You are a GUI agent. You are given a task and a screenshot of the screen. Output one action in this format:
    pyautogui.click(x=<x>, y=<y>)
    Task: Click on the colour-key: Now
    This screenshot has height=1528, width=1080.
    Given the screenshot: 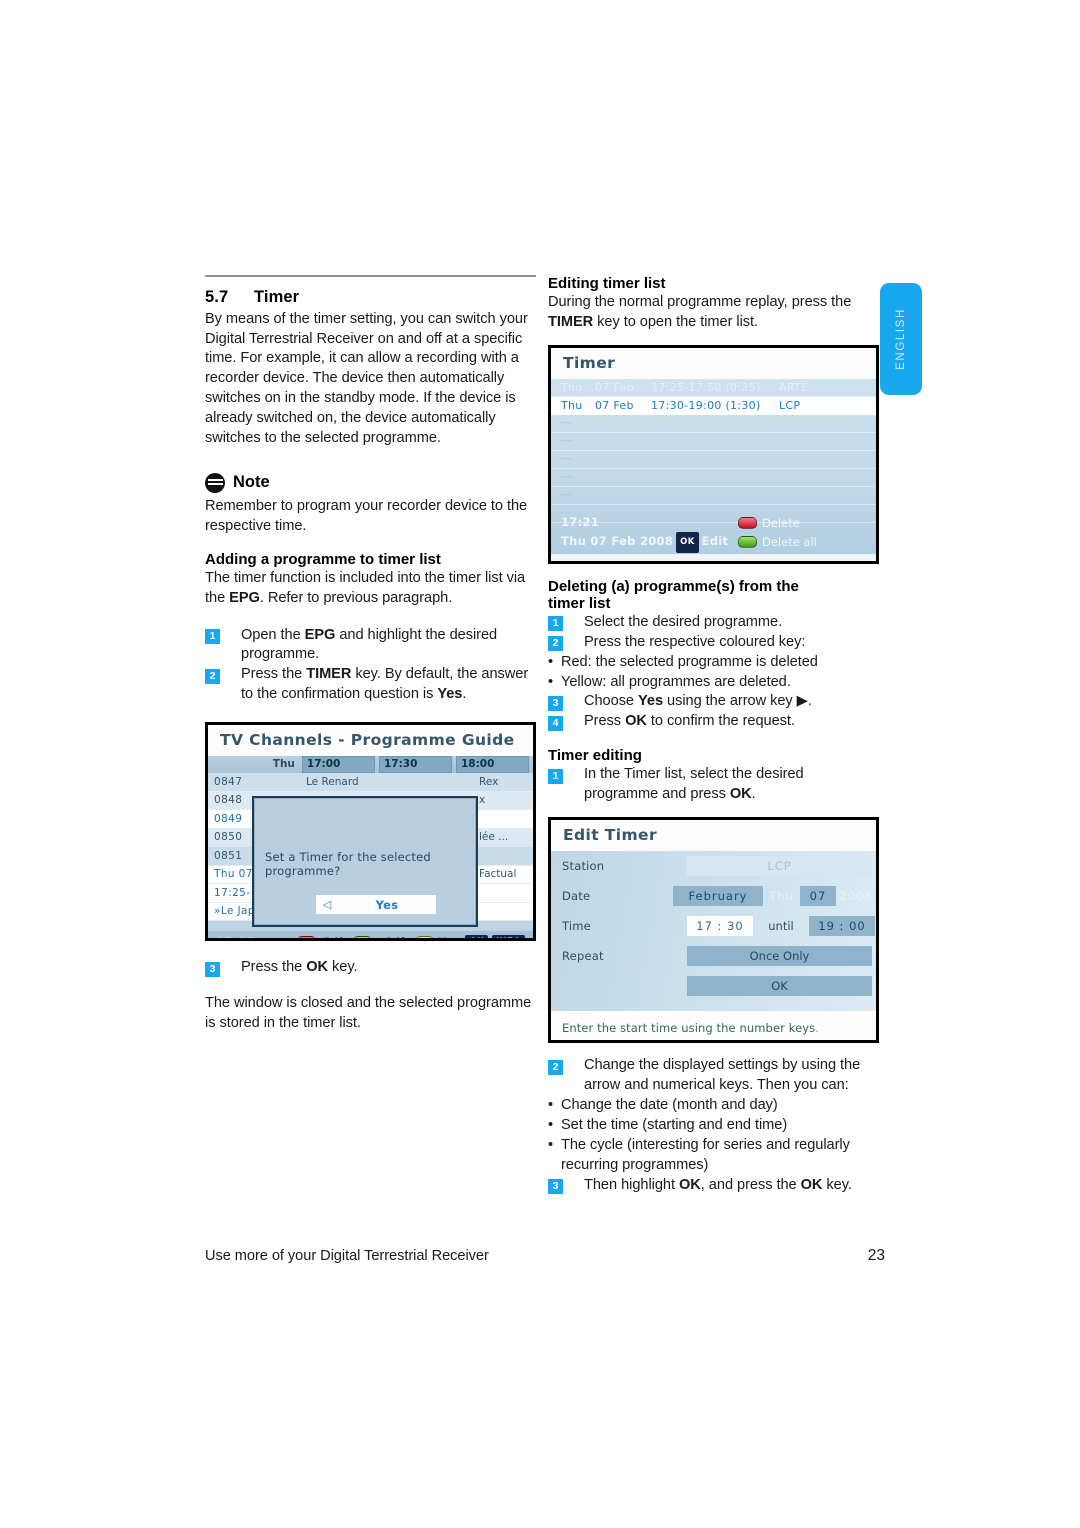 What is the action you would take?
    pyautogui.click(x=440, y=937)
    